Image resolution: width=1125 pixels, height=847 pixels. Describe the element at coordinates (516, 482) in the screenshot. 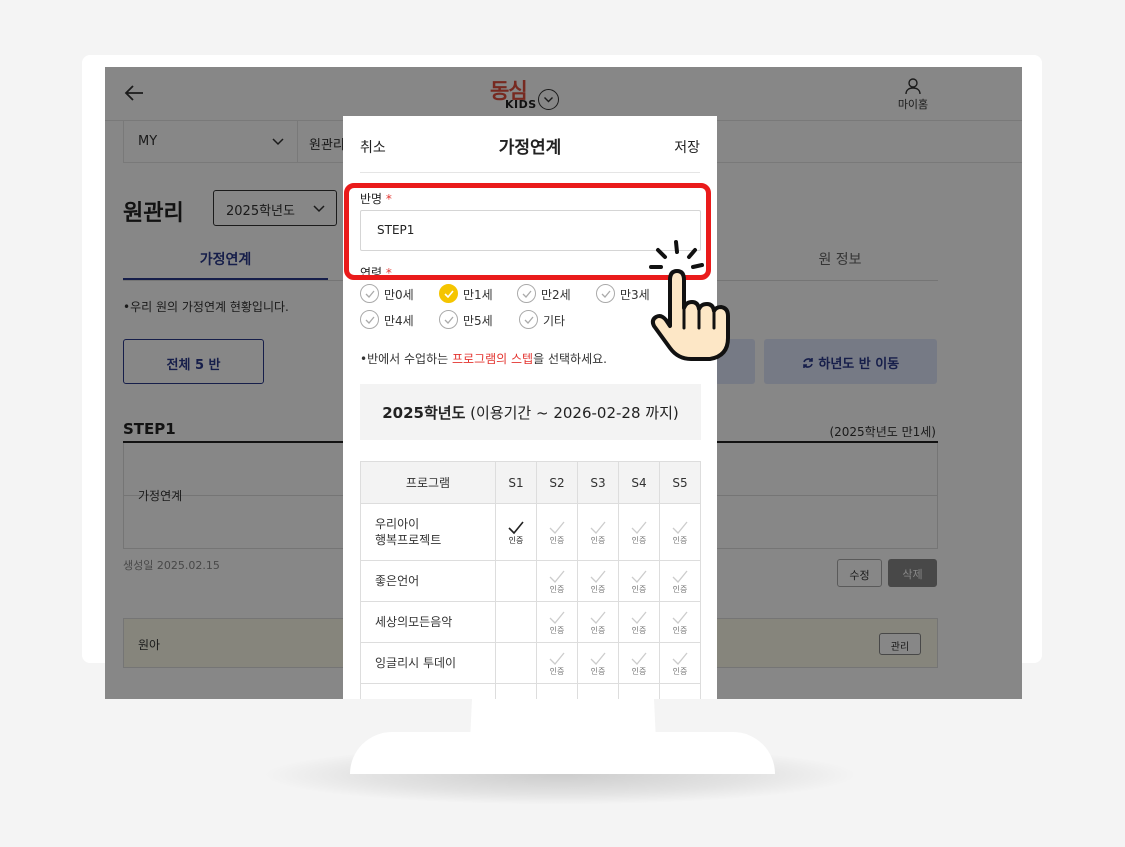

I see `table-header: S1` at that location.